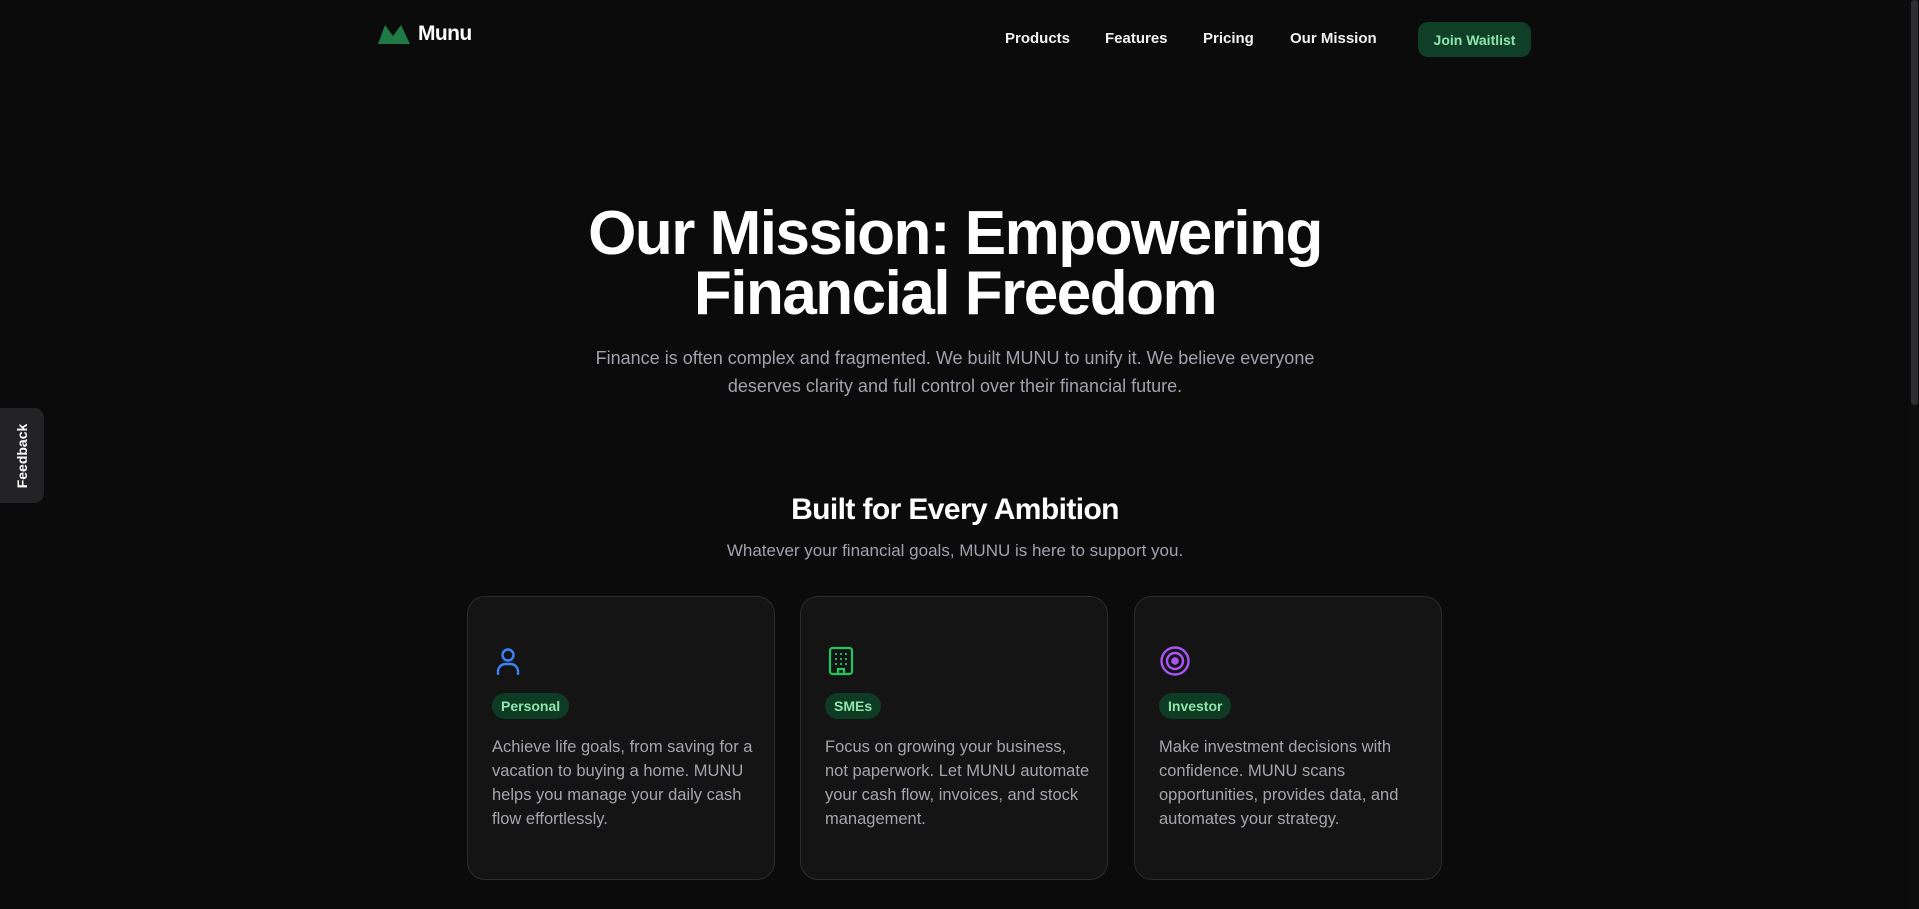 Image resolution: width=1919 pixels, height=909 pixels. What do you see at coordinates (531, 706) in the screenshot?
I see `badge-personal: Personal` at bounding box center [531, 706].